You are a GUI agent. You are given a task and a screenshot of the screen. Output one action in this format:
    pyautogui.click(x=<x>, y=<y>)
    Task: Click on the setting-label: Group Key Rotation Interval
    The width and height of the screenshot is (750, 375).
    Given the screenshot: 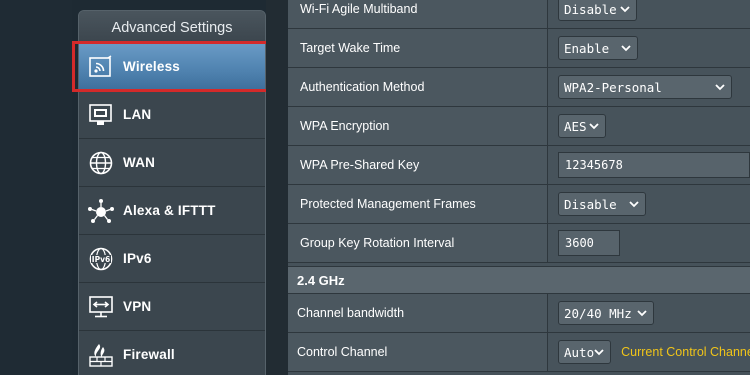 What is the action you would take?
    pyautogui.click(x=418, y=243)
    